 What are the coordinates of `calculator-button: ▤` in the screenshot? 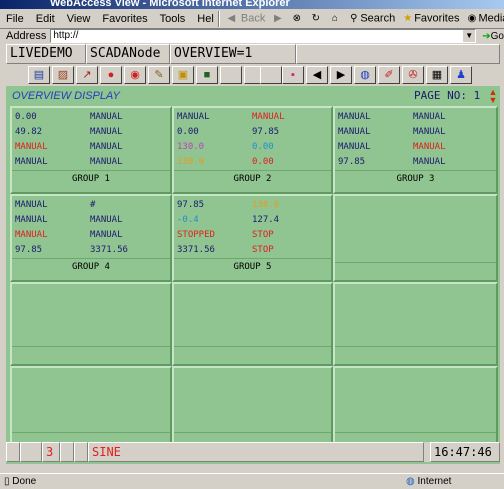 It's located at (39, 75).